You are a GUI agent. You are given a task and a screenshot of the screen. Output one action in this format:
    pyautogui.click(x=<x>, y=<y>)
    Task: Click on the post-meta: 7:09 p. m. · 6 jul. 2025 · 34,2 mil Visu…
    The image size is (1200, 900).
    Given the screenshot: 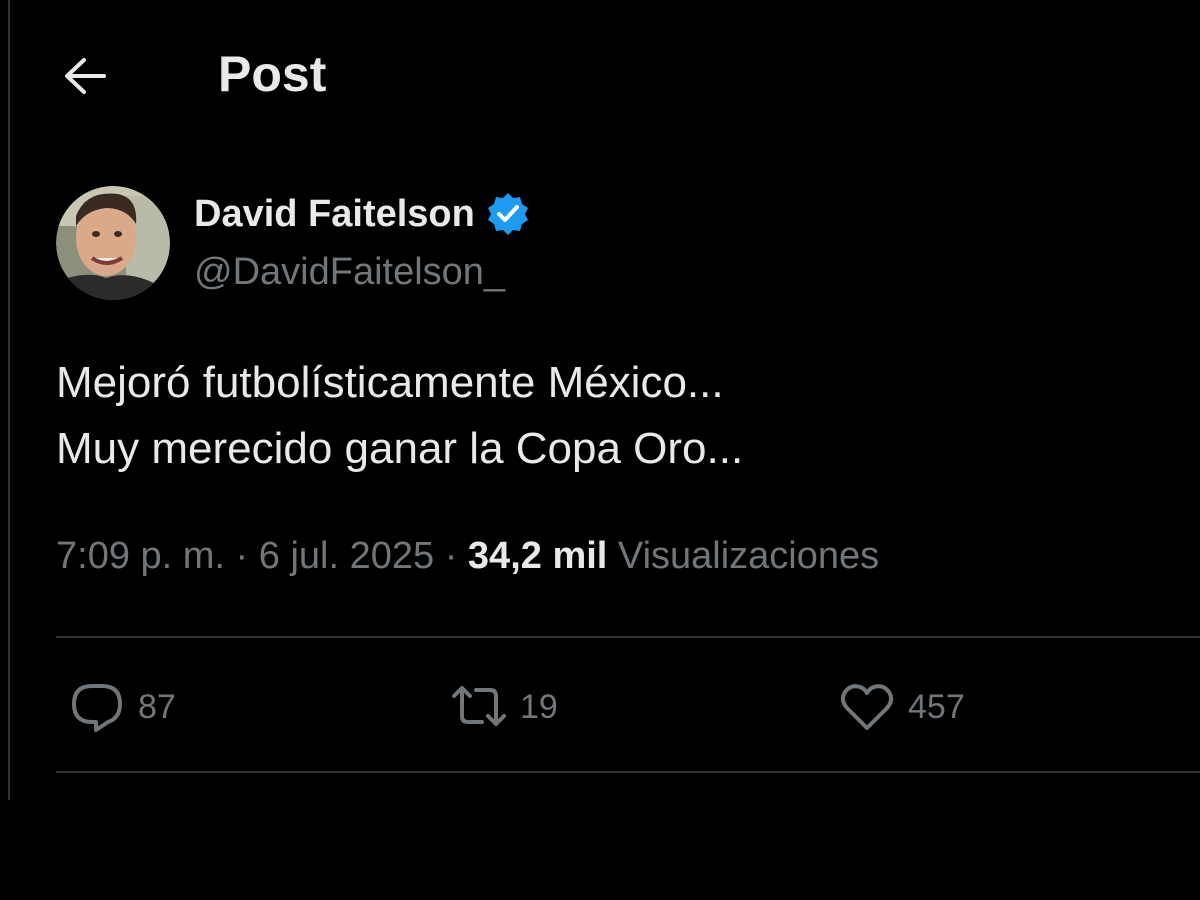 What is the action you would take?
    pyautogui.click(x=467, y=556)
    